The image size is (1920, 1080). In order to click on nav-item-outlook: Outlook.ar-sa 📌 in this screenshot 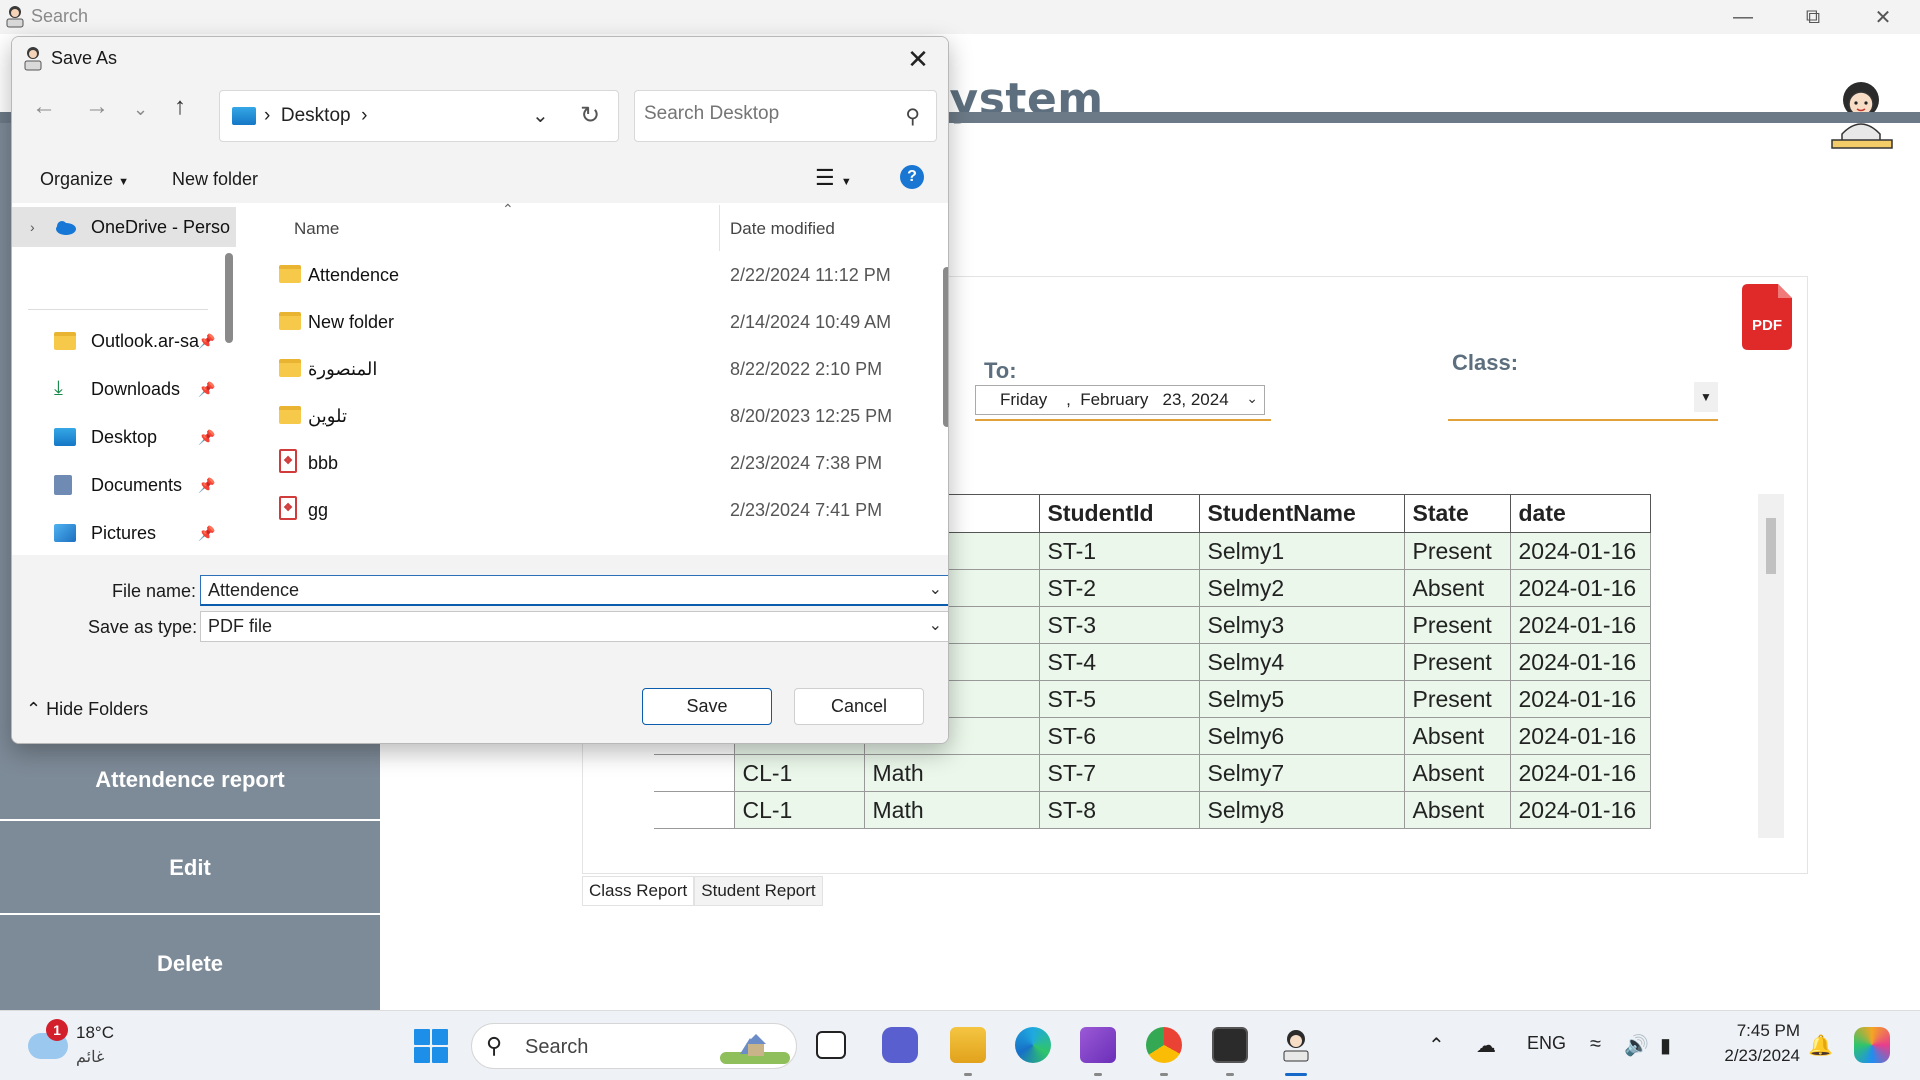, I will do `click(124, 341)`.